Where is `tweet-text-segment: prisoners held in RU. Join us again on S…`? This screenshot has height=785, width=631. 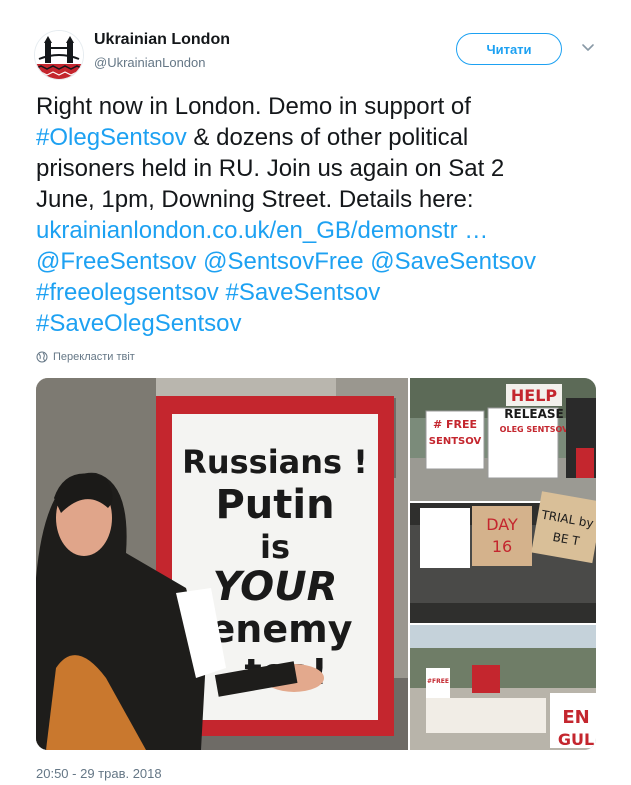 tweet-text-segment: prisoners held in RU. Join us again on S… is located at coordinates (270, 168).